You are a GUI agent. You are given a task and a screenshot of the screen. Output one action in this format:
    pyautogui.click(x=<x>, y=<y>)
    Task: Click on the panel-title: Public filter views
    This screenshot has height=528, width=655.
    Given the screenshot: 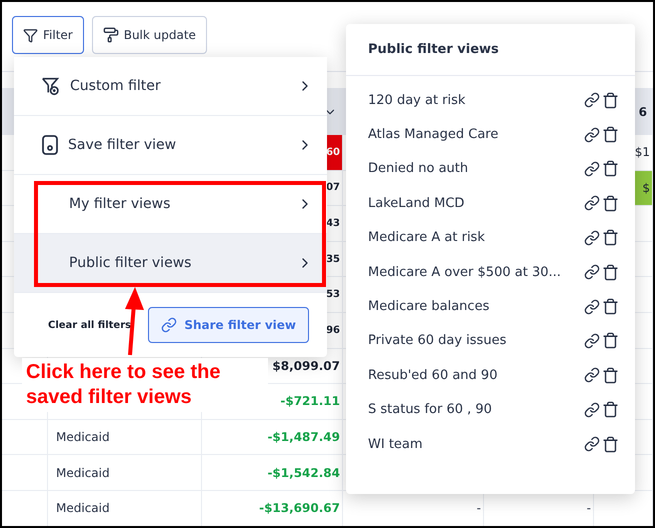 What is the action you would take?
    pyautogui.click(x=490, y=50)
    